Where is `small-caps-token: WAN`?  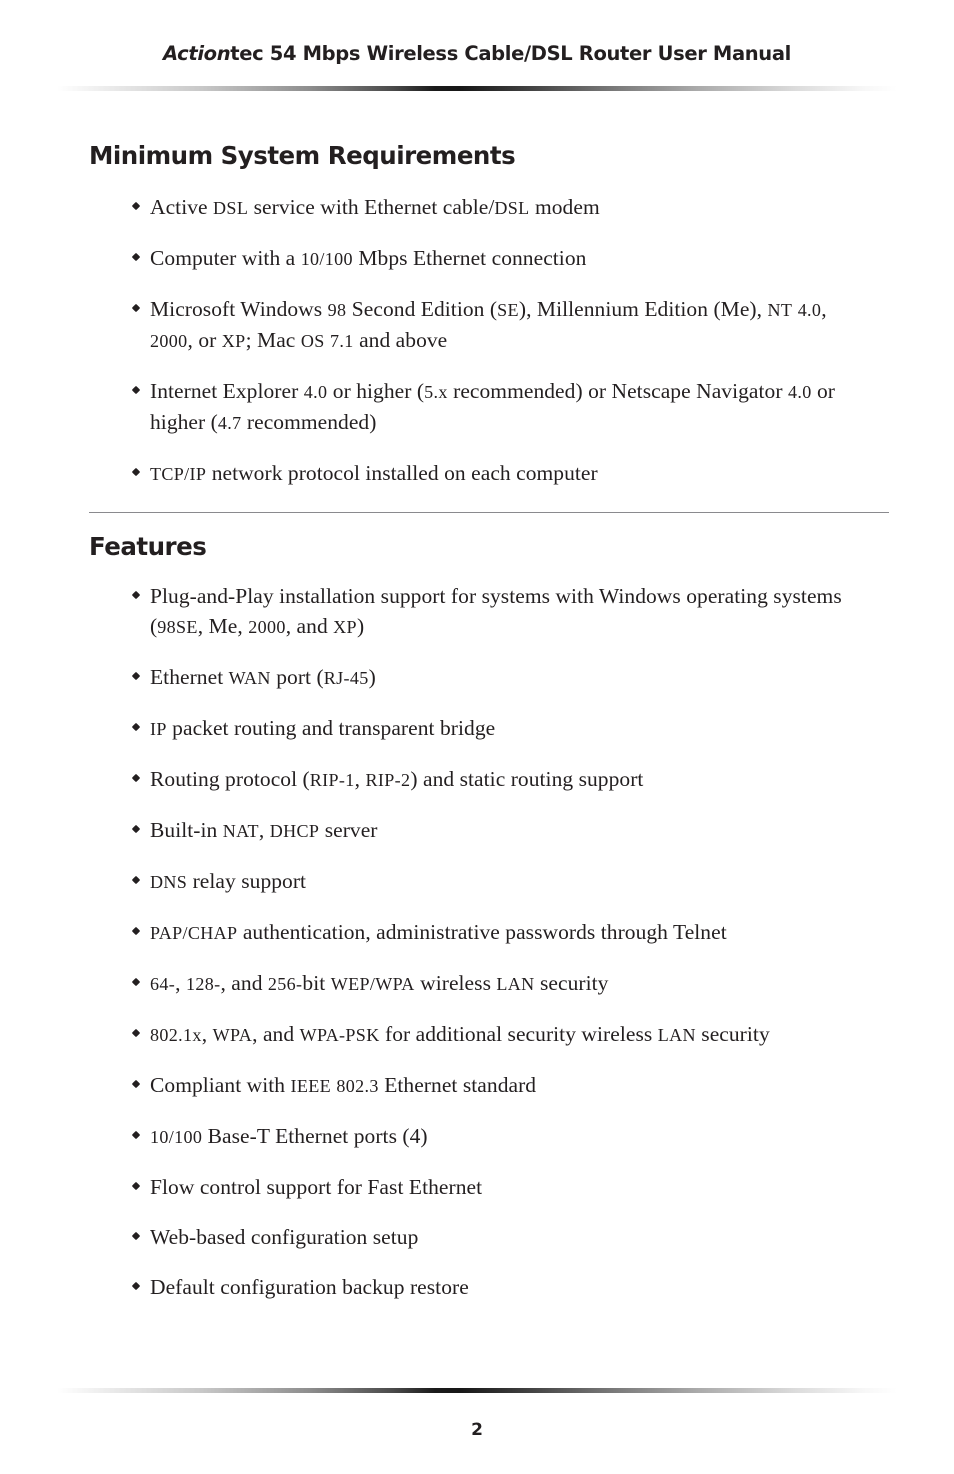
small-caps-token: WAN is located at coordinates (249, 678).